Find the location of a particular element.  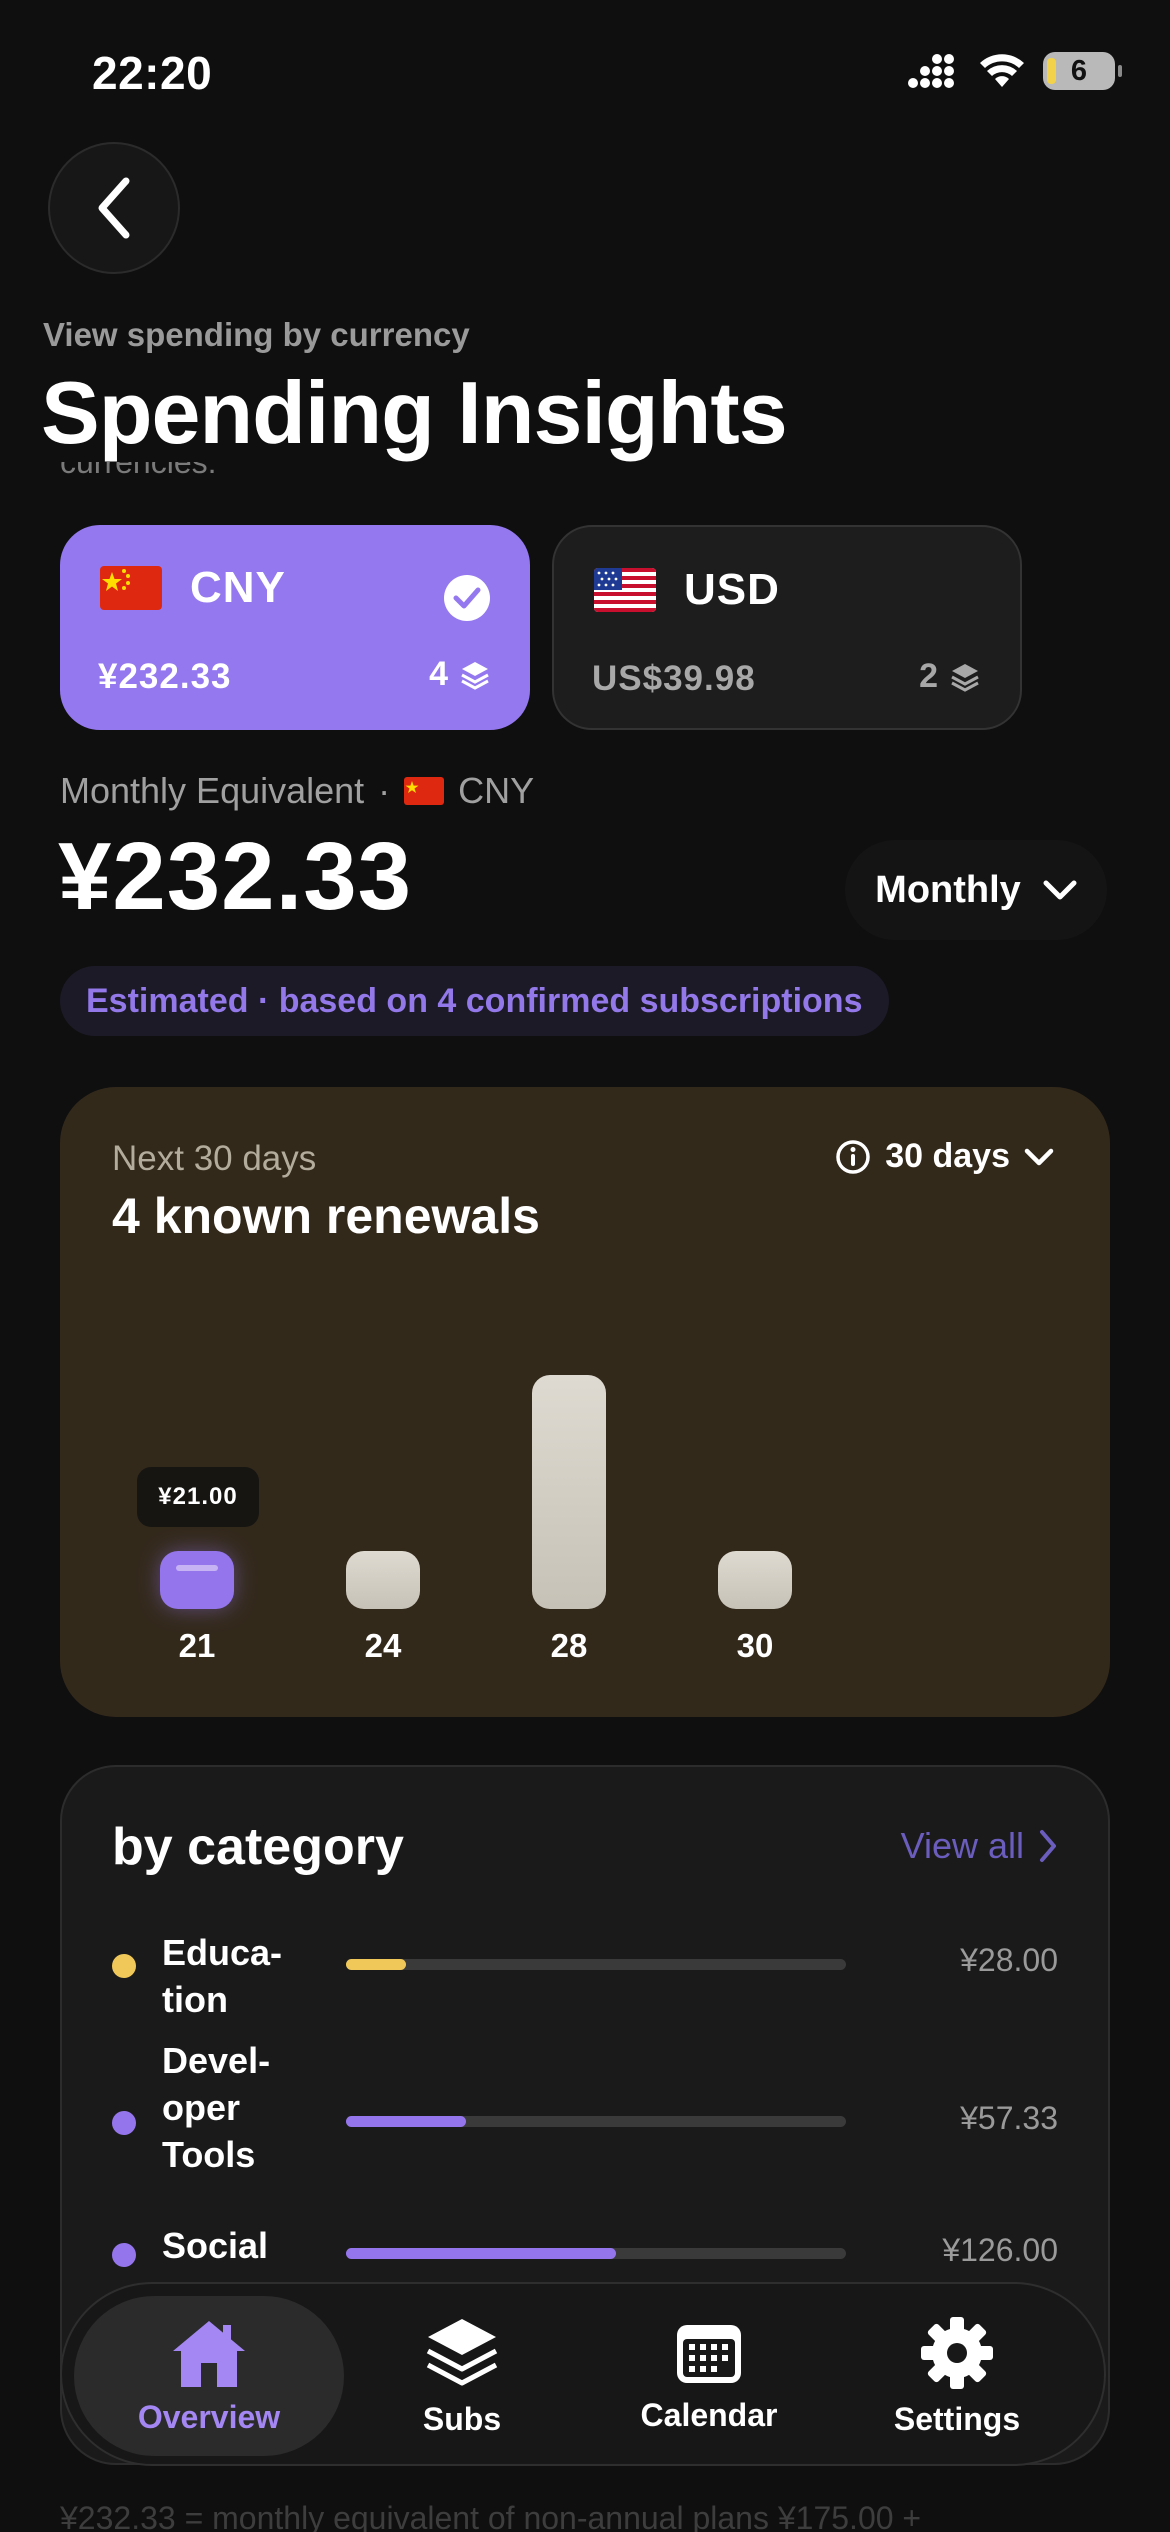

page-subtitle: View spending by currency is located at coordinates (256, 334).